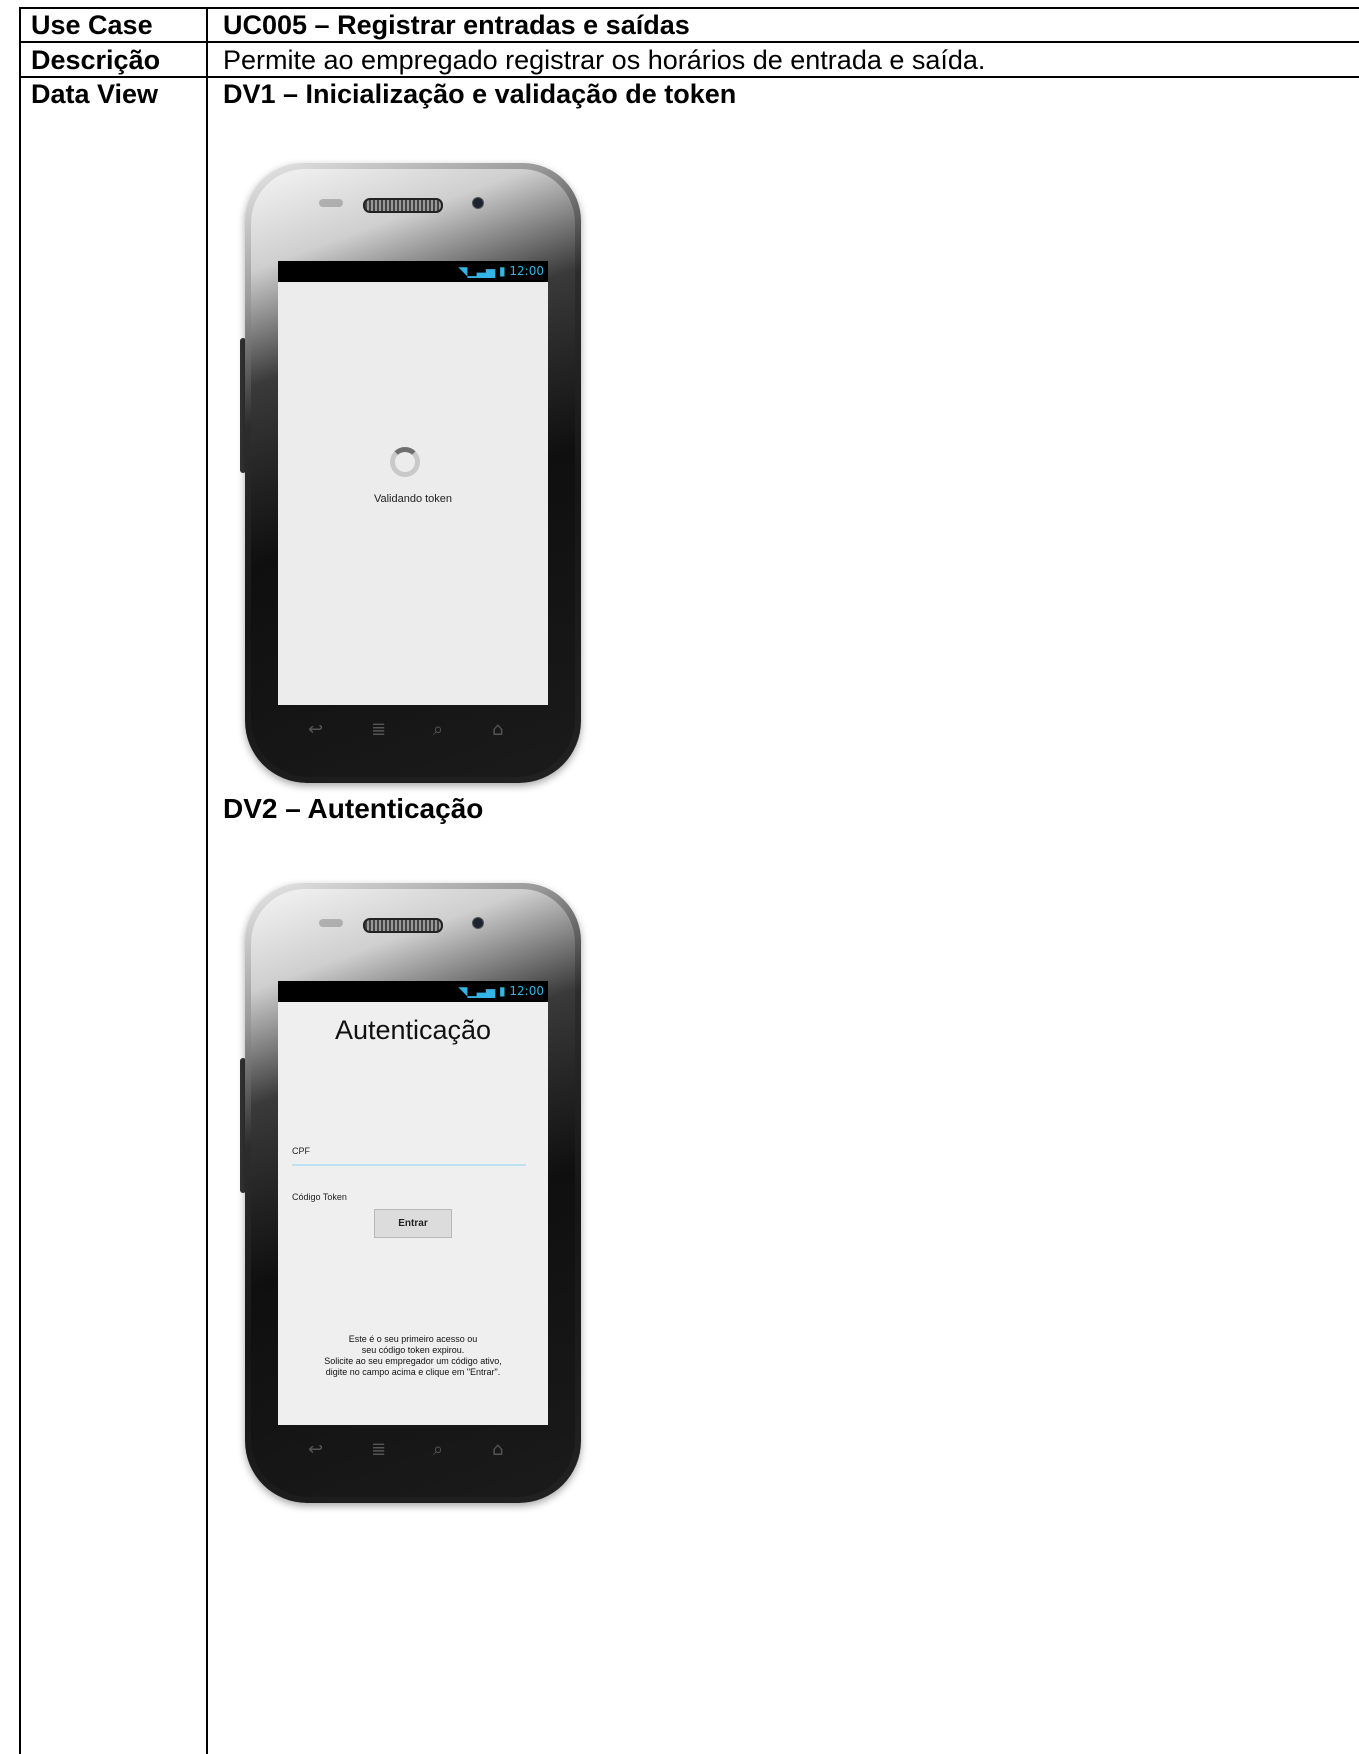  Describe the element at coordinates (319, 1197) in the screenshot. I see `token-label: Código Token` at that location.